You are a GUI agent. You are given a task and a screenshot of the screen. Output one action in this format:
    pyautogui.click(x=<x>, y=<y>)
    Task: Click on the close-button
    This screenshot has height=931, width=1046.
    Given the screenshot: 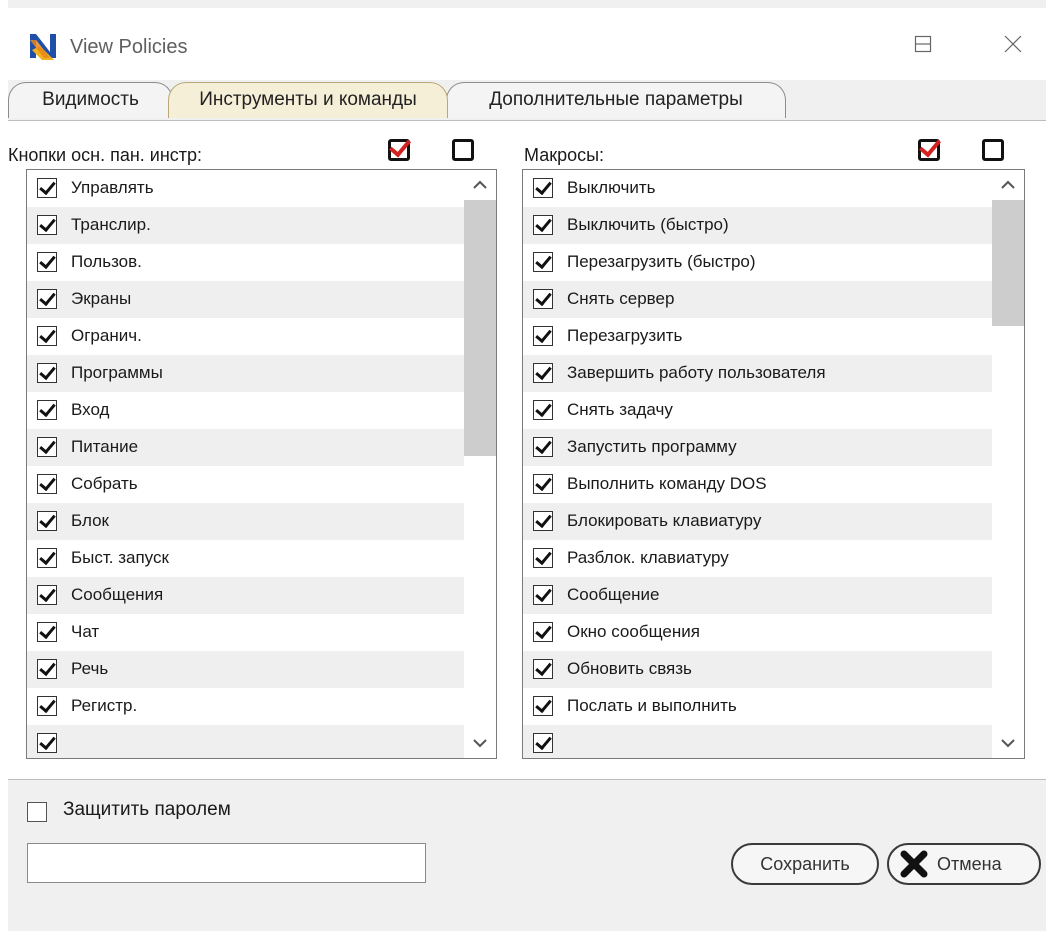 What is the action you would take?
    pyautogui.click(x=1013, y=44)
    